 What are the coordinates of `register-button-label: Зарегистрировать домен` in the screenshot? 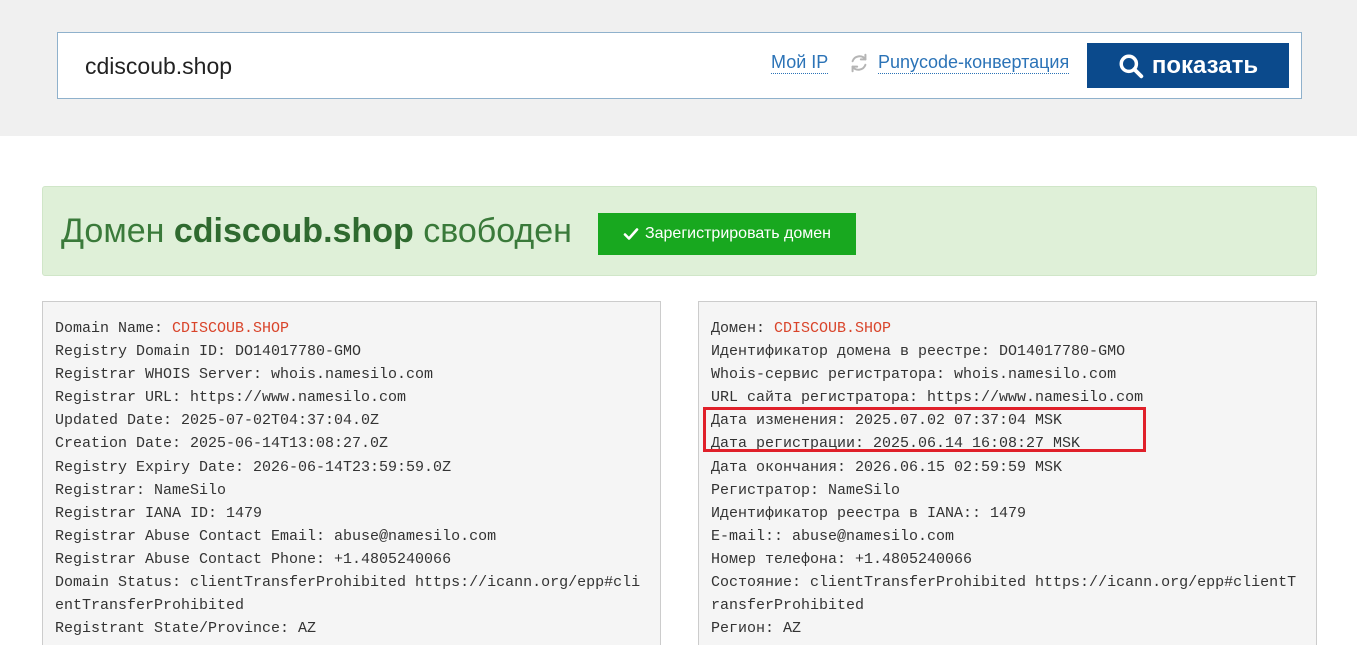 It's located at (738, 233).